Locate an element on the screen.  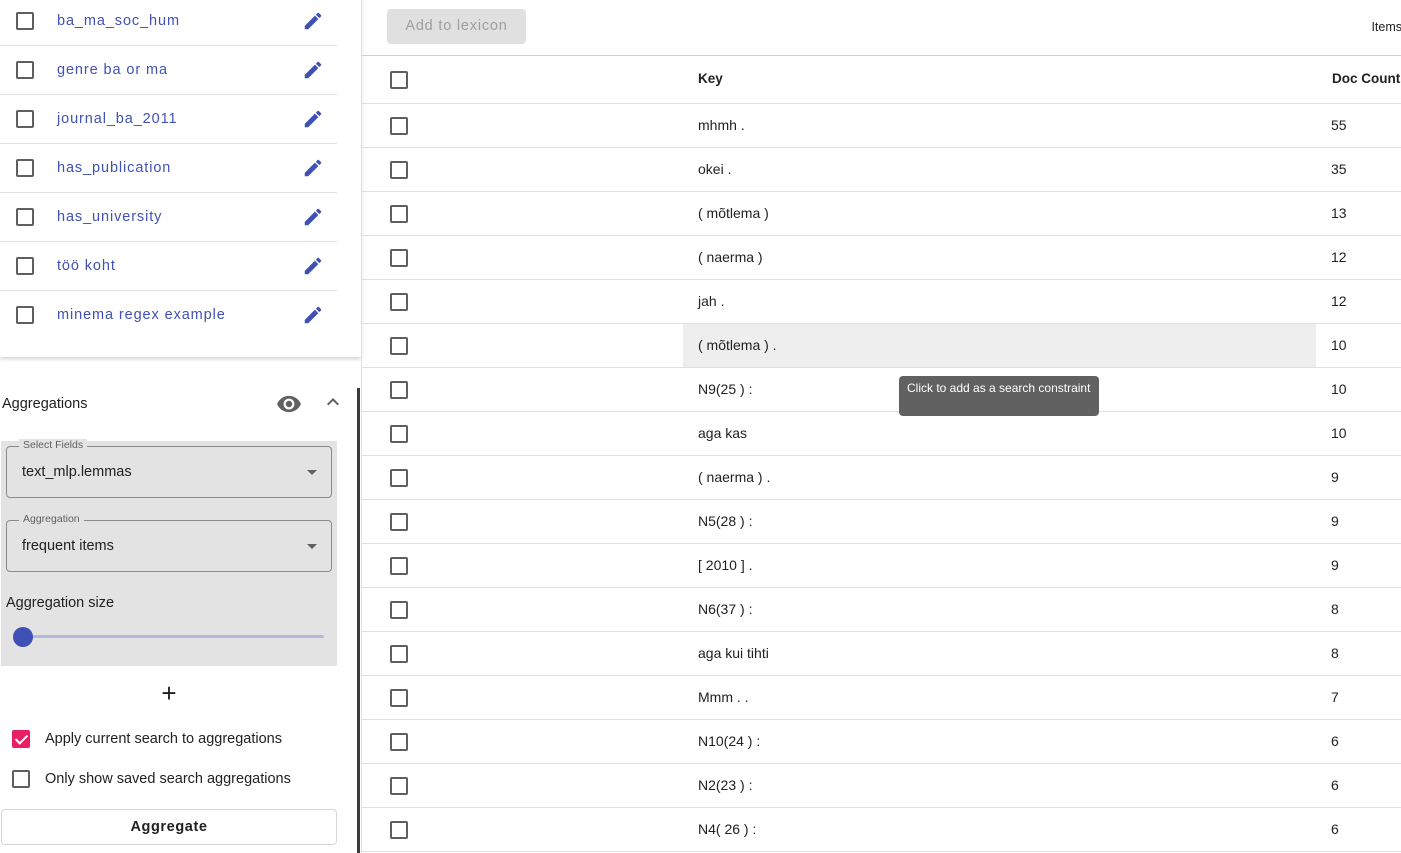
saved-search-label: minema regex example is located at coordinates (141, 315).